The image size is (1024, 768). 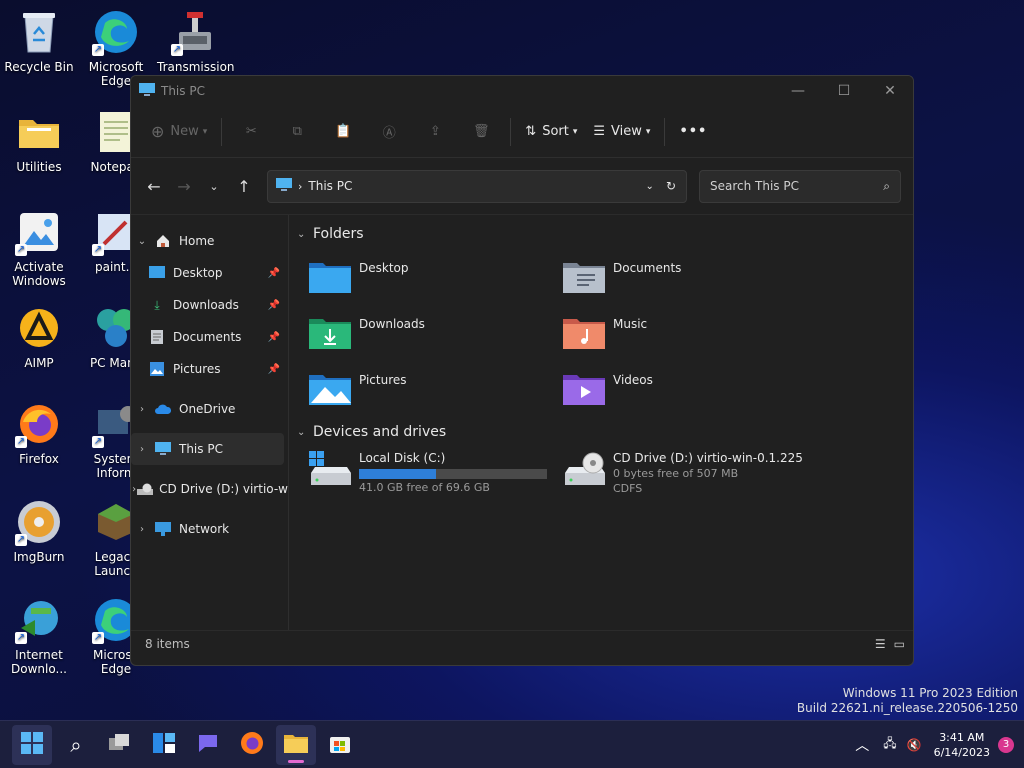 What do you see at coordinates (296, 744) in the screenshot?
I see `file-explorer-taskbar-button` at bounding box center [296, 744].